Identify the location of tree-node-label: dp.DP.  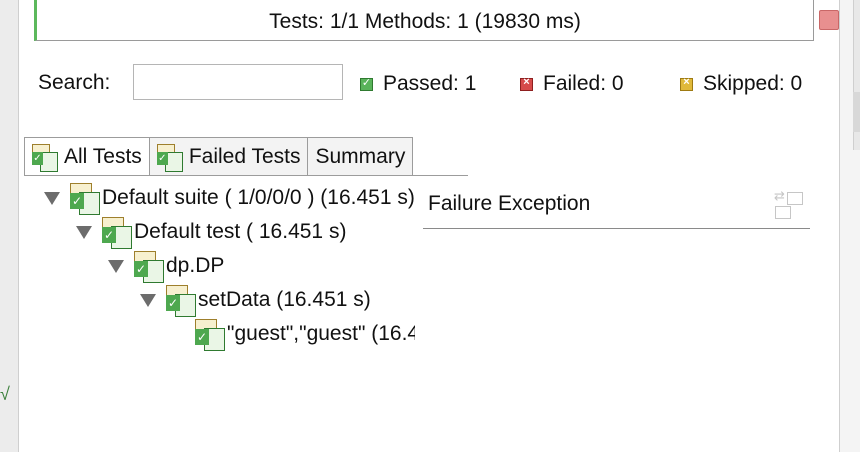
(195, 265).